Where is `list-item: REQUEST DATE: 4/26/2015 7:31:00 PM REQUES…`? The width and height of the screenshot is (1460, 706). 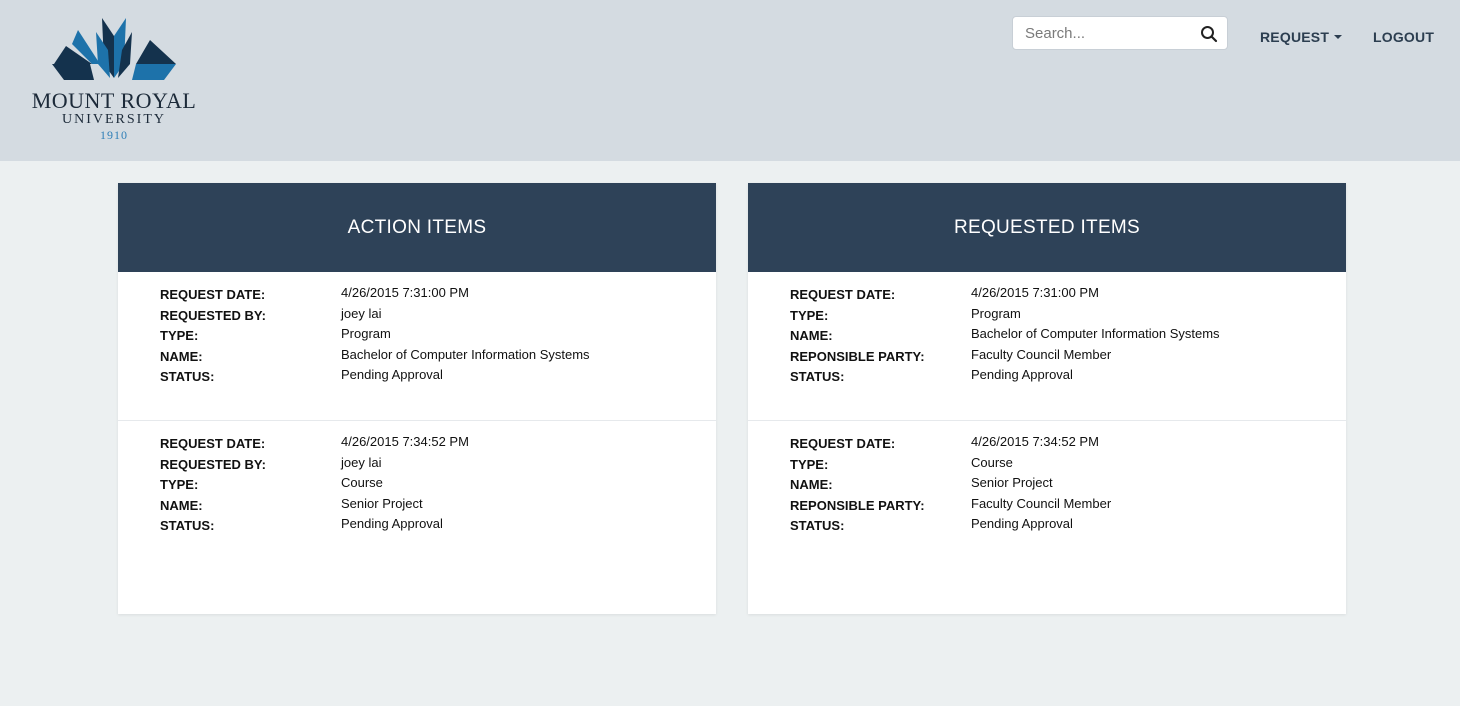 list-item: REQUEST DATE: 4/26/2015 7:31:00 PM REQUES… is located at coordinates (417, 346).